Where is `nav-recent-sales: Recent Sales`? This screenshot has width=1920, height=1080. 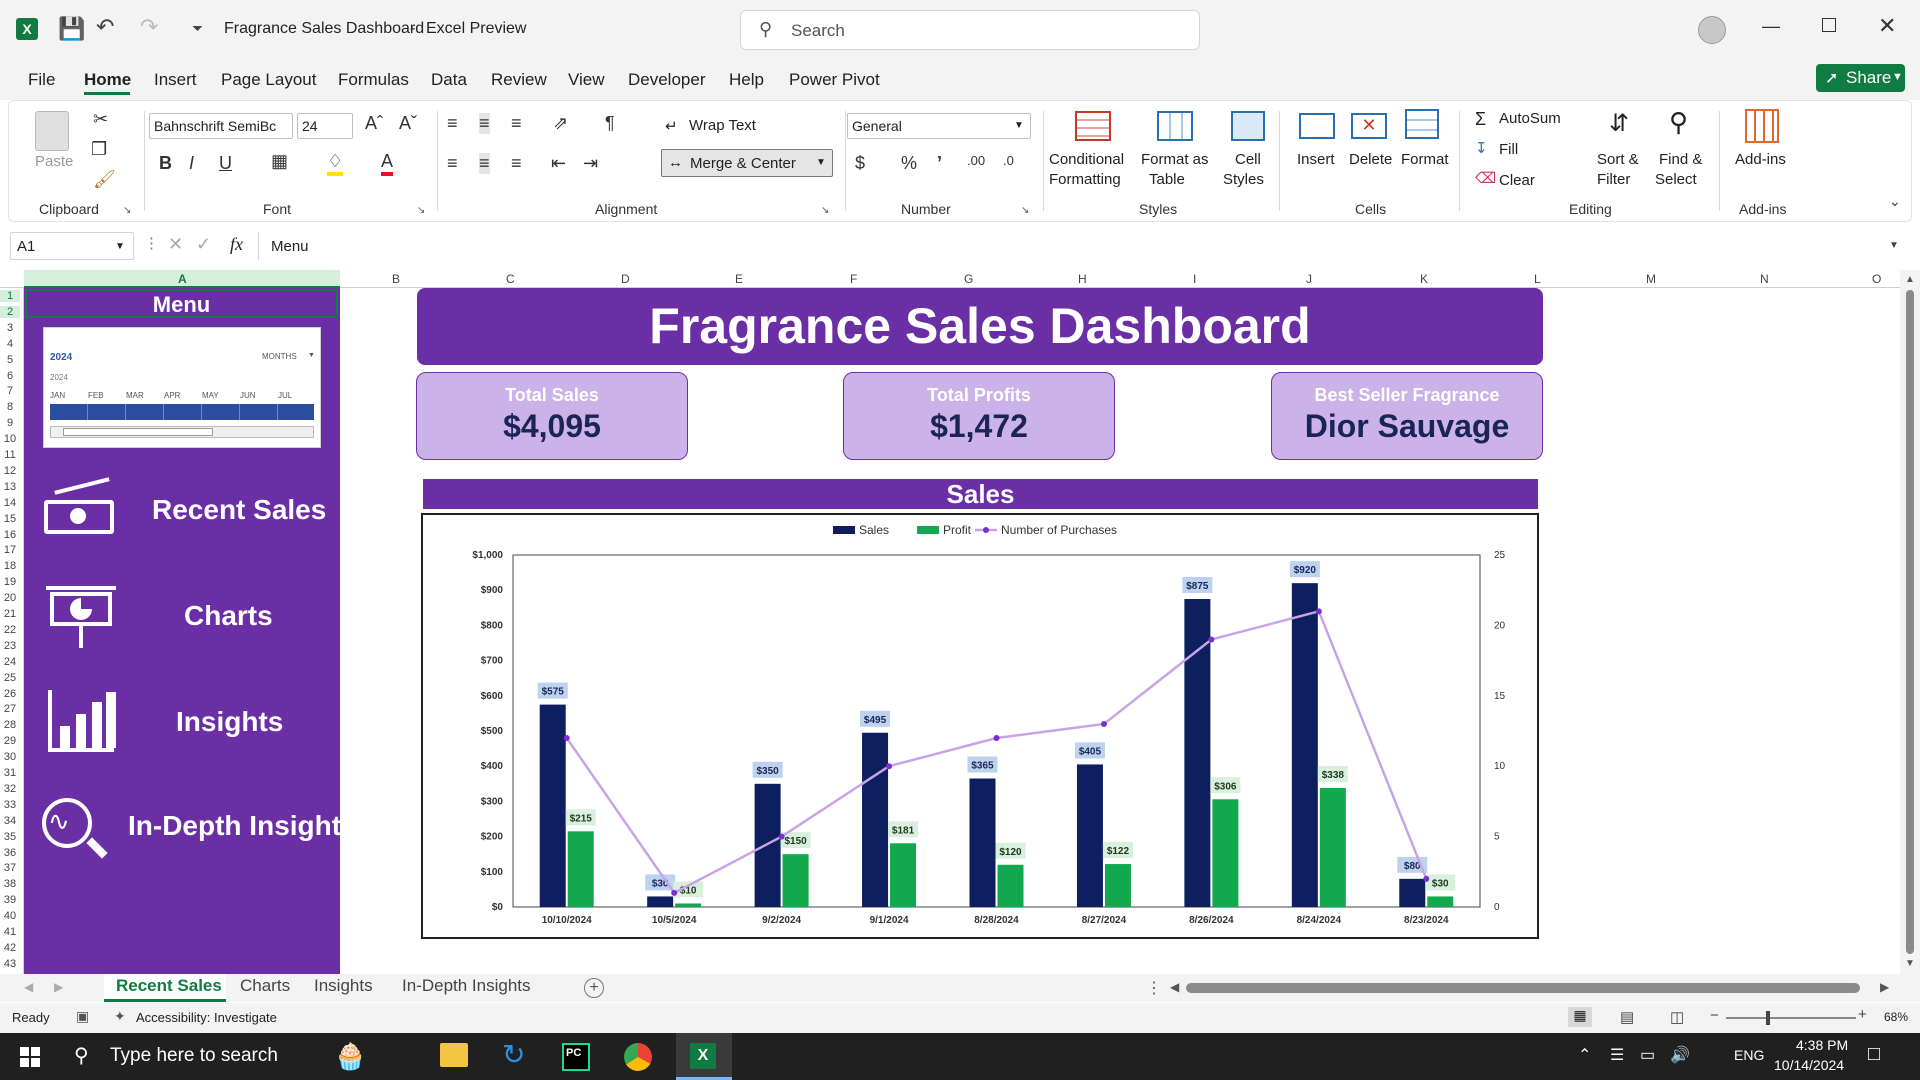
nav-recent-sales: Recent Sales is located at coordinates (239, 510).